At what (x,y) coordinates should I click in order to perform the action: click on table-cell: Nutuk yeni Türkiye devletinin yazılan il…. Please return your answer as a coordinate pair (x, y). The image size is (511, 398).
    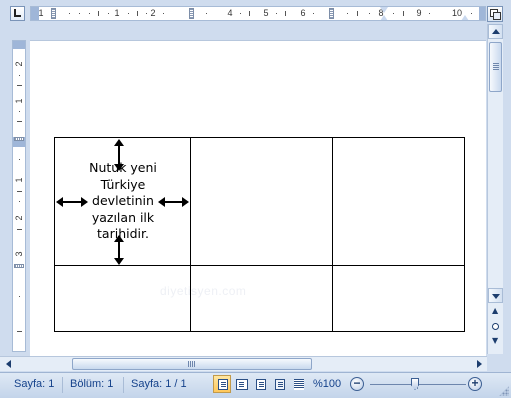
    Looking at the image, I should click on (122, 201).